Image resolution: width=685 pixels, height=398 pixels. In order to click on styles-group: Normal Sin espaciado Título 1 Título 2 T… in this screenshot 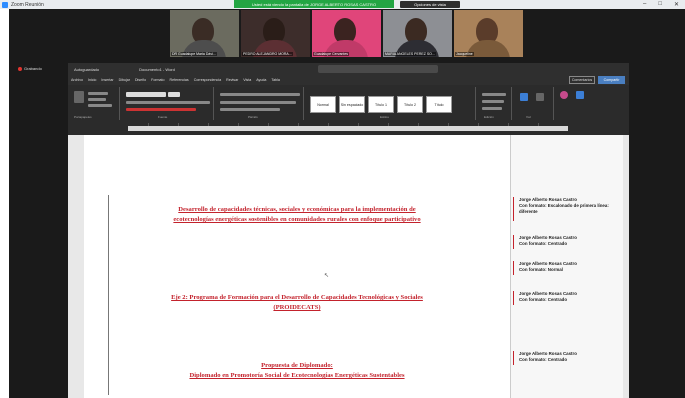, I will do `click(391, 103)`.